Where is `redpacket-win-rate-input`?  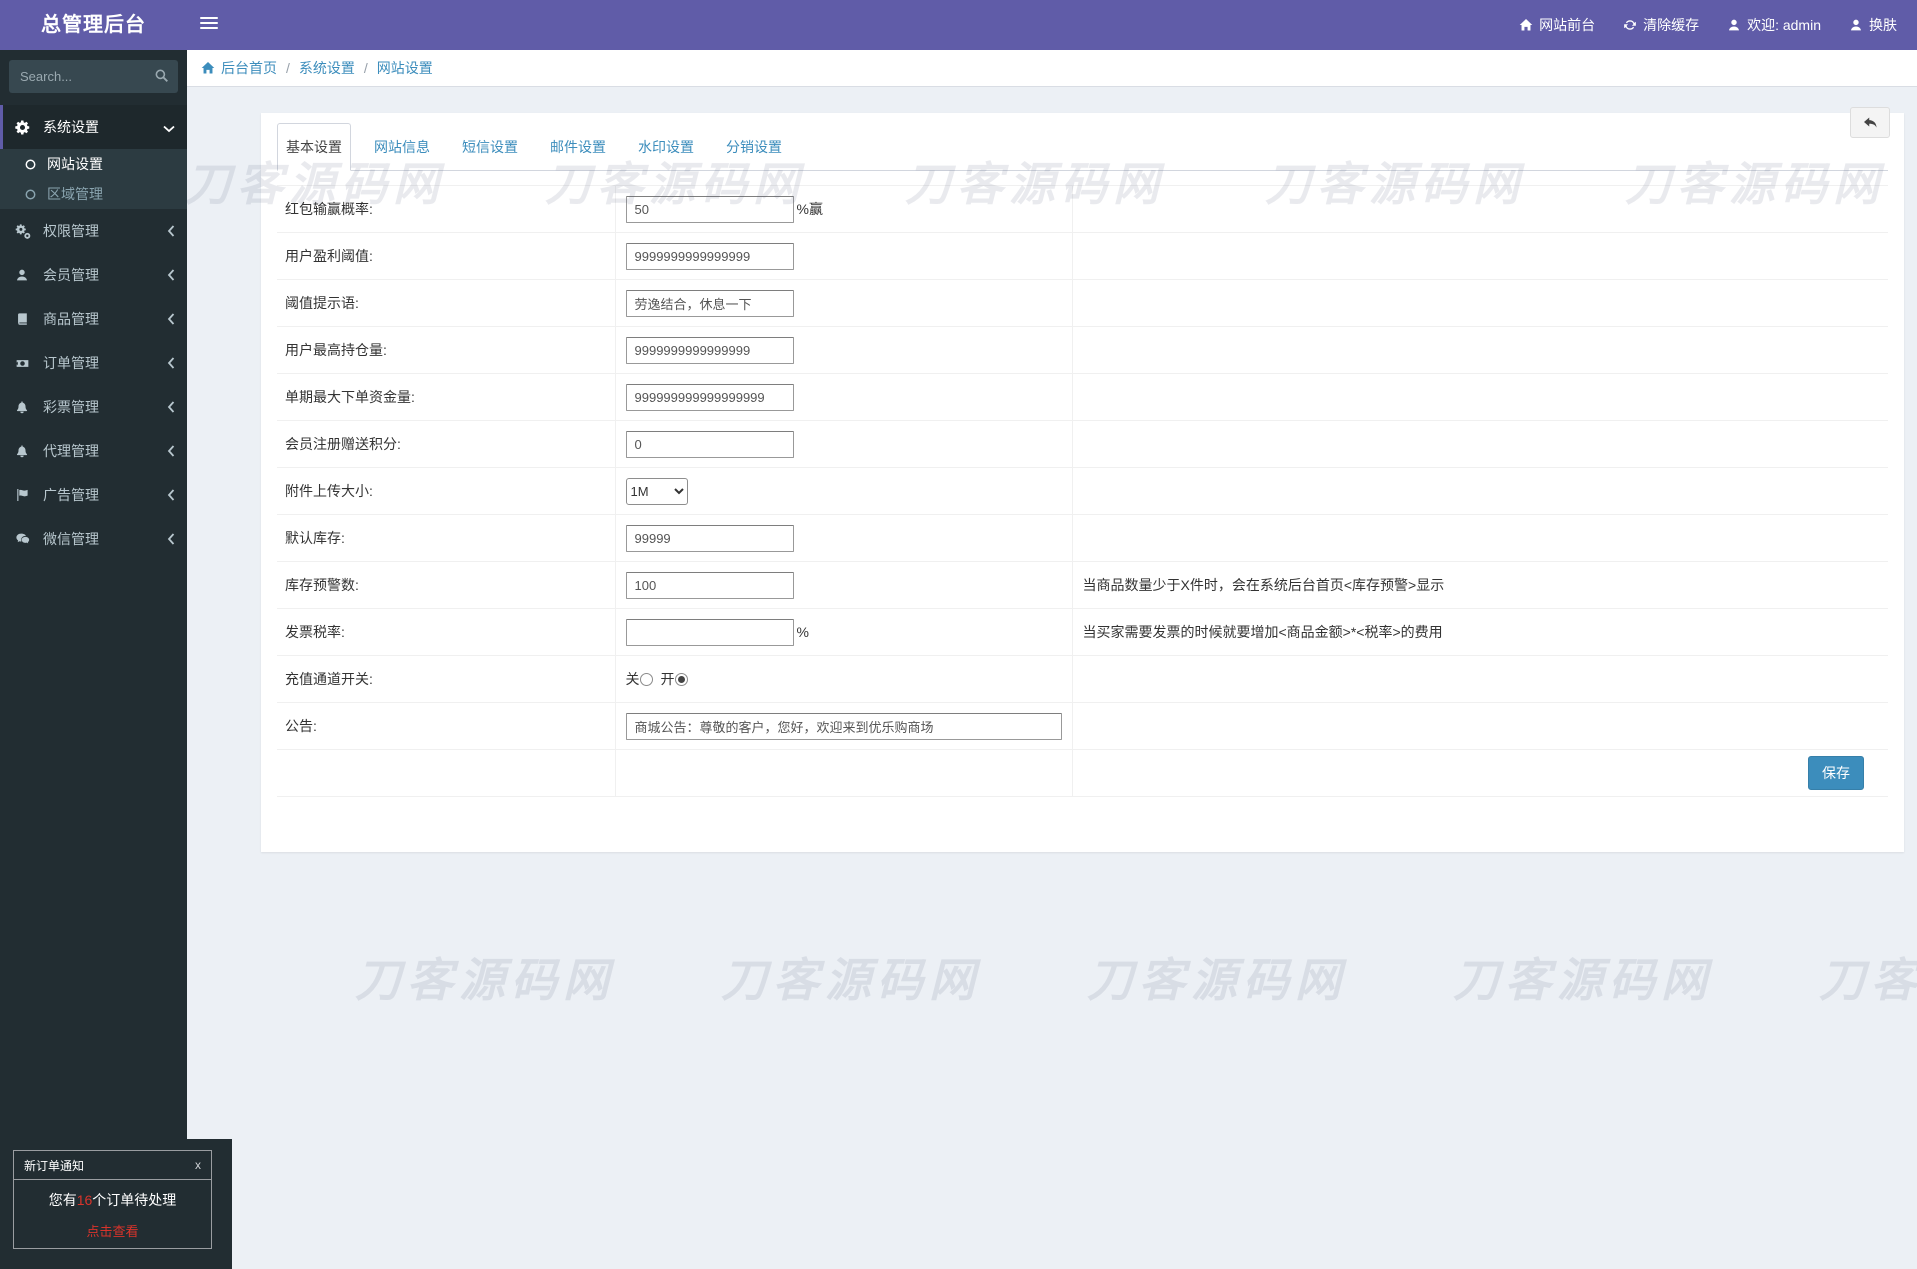 redpacket-win-rate-input is located at coordinates (709, 209).